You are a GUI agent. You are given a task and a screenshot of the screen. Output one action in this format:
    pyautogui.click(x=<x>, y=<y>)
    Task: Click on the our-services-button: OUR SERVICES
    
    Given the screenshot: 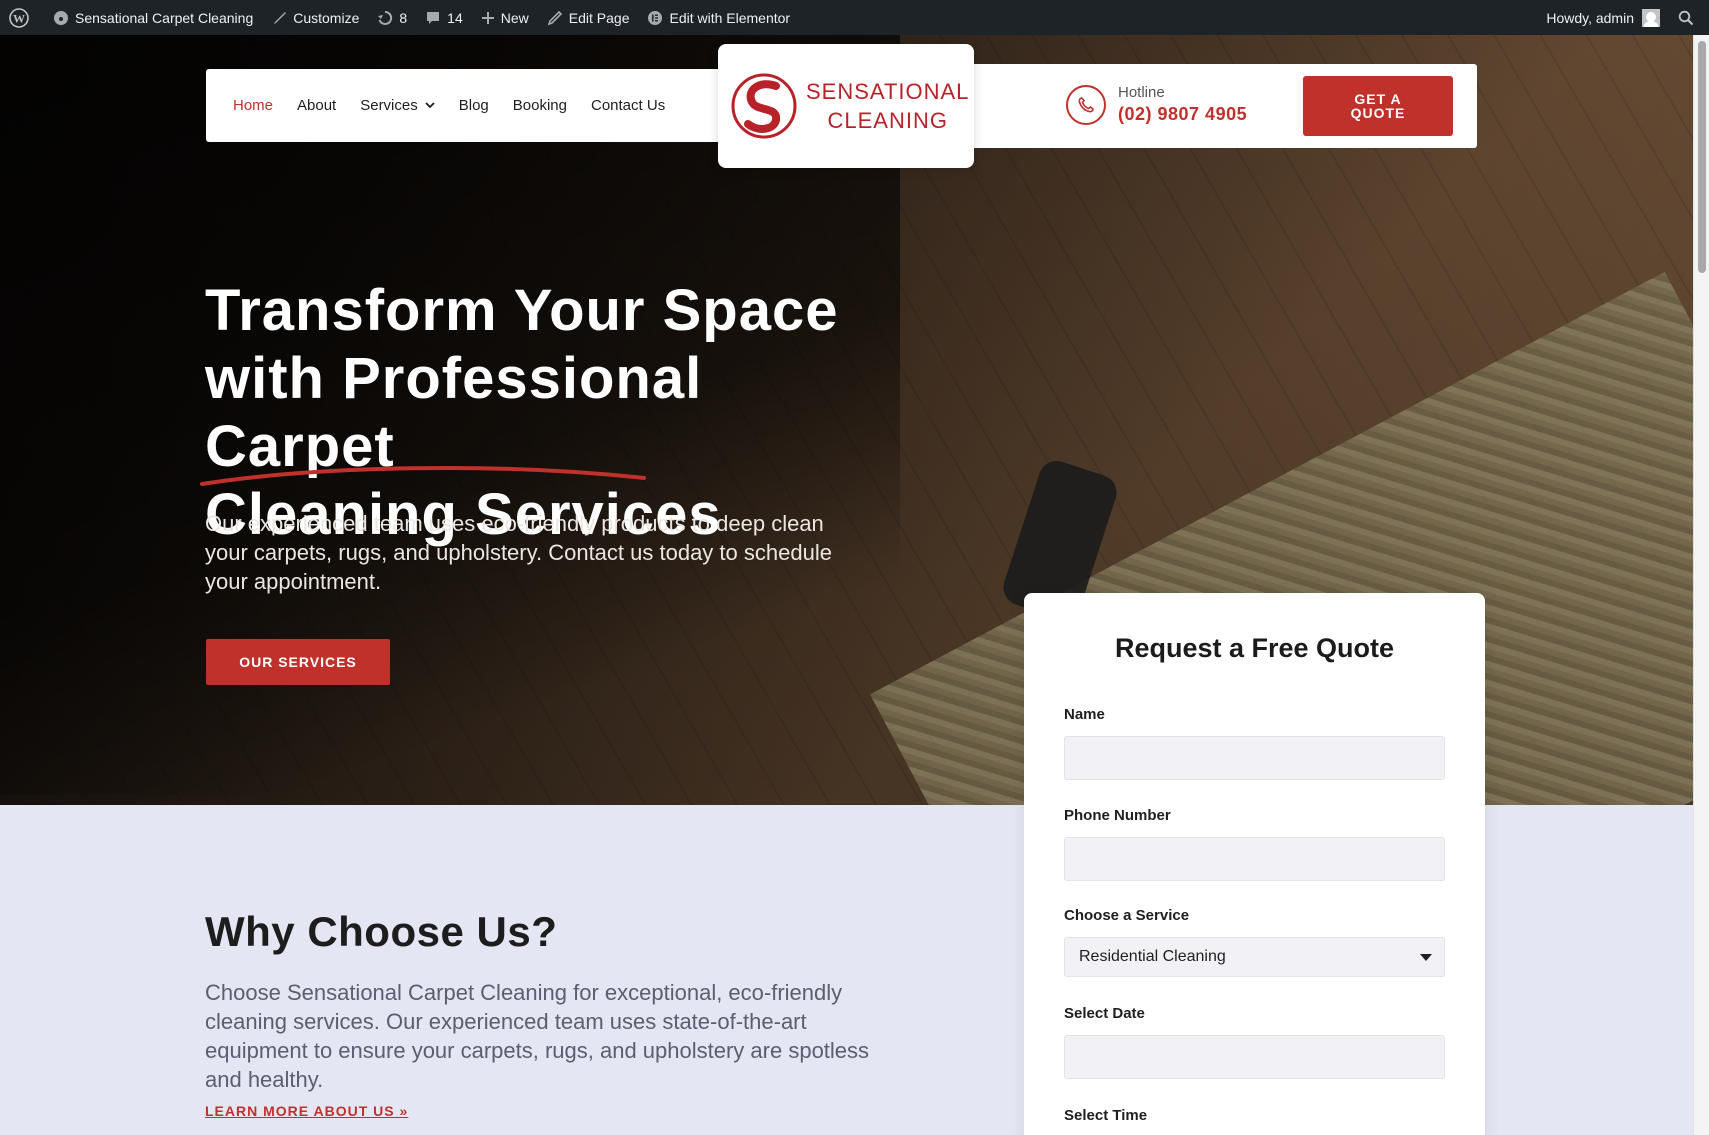 What is the action you would take?
    pyautogui.click(x=298, y=662)
    